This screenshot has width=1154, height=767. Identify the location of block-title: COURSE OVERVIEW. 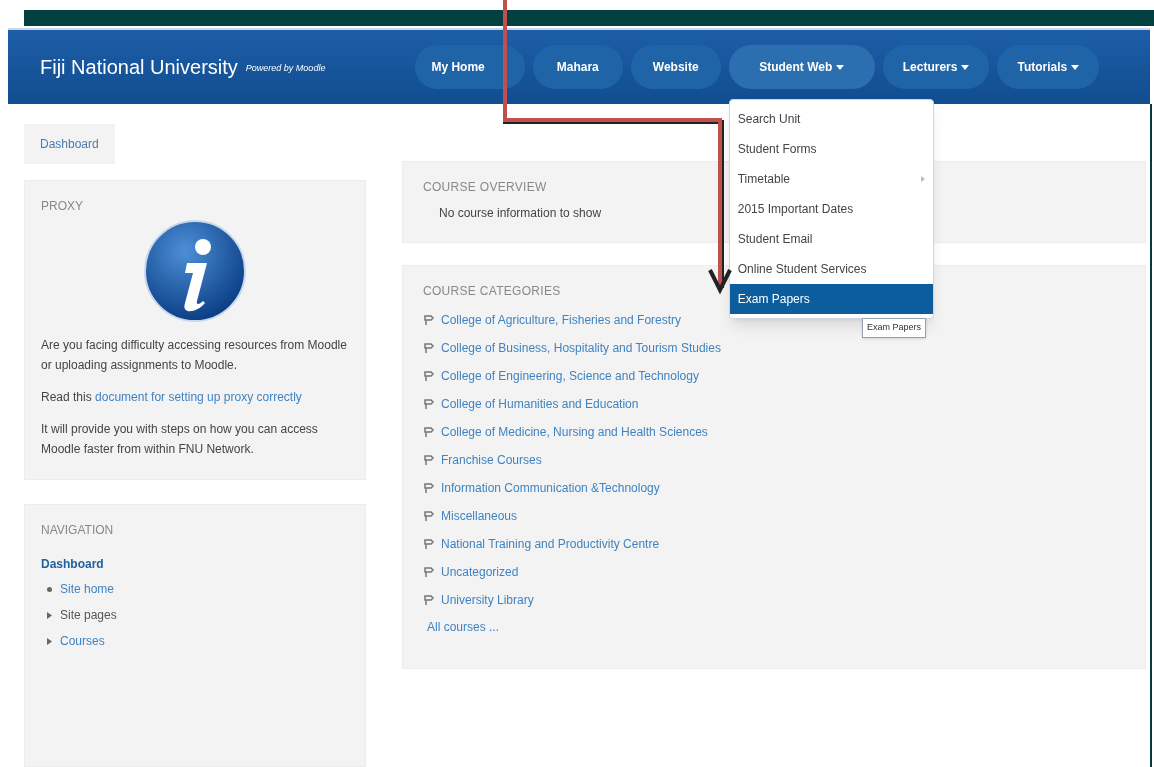
(485, 187).